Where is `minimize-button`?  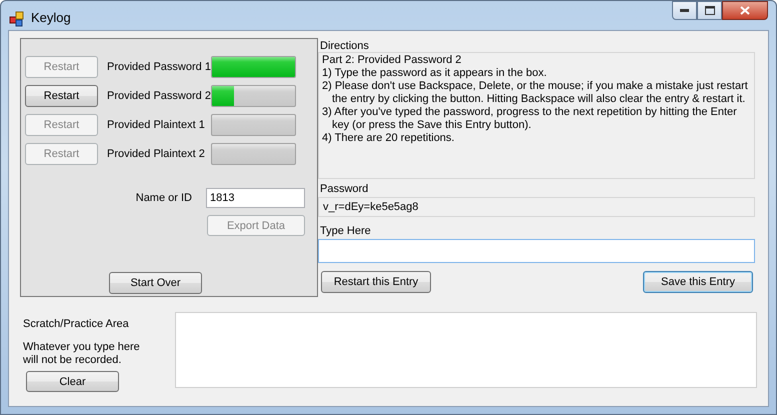
minimize-button is located at coordinates (684, 10).